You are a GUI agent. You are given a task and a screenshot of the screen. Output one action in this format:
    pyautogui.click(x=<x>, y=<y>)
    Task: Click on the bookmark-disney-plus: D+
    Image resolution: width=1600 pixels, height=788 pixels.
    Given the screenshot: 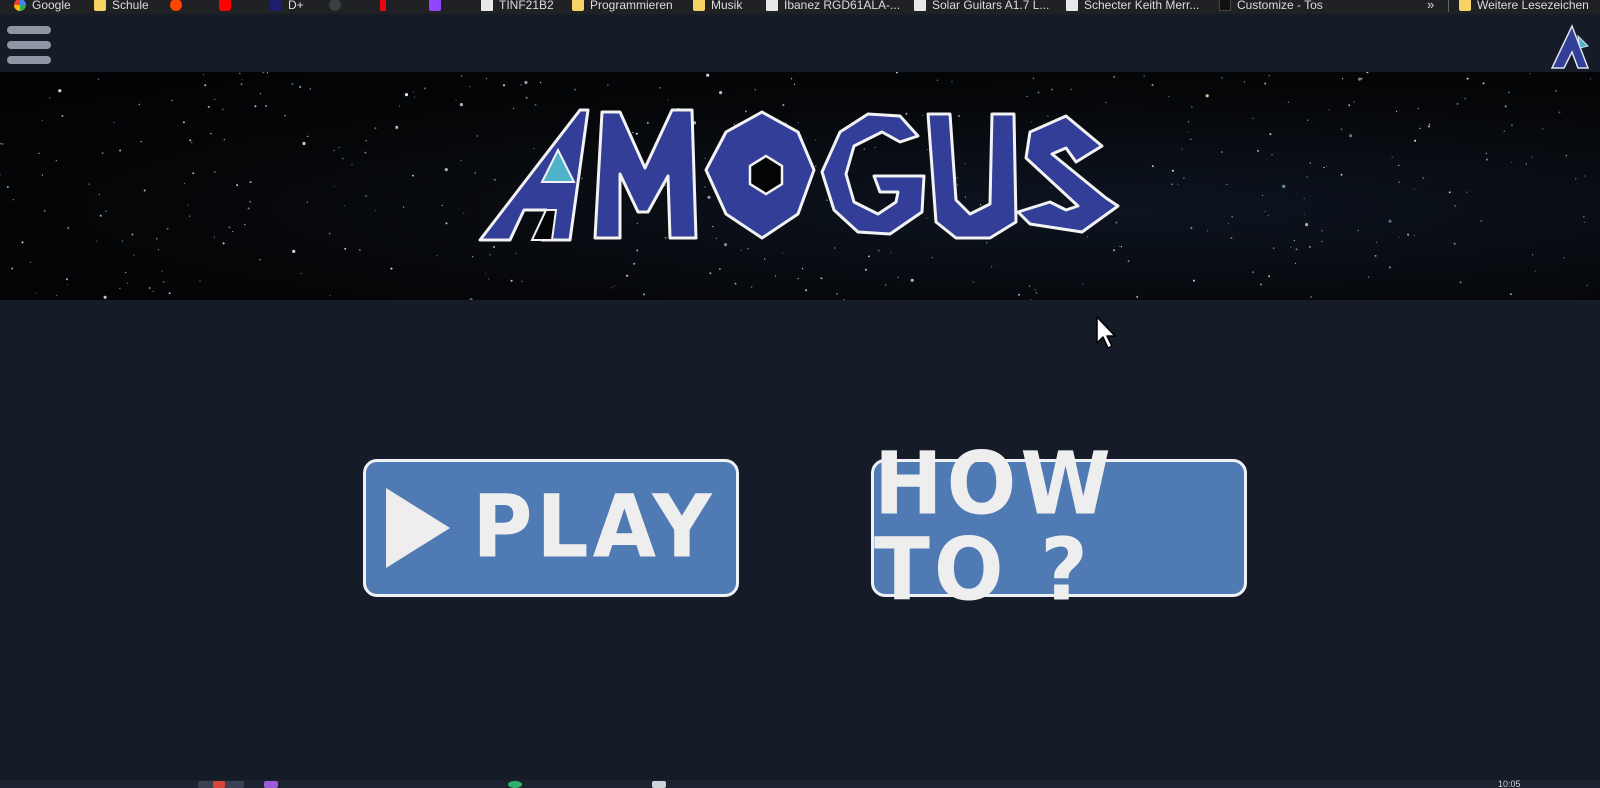 What is the action you would take?
    pyautogui.click(x=287, y=6)
    